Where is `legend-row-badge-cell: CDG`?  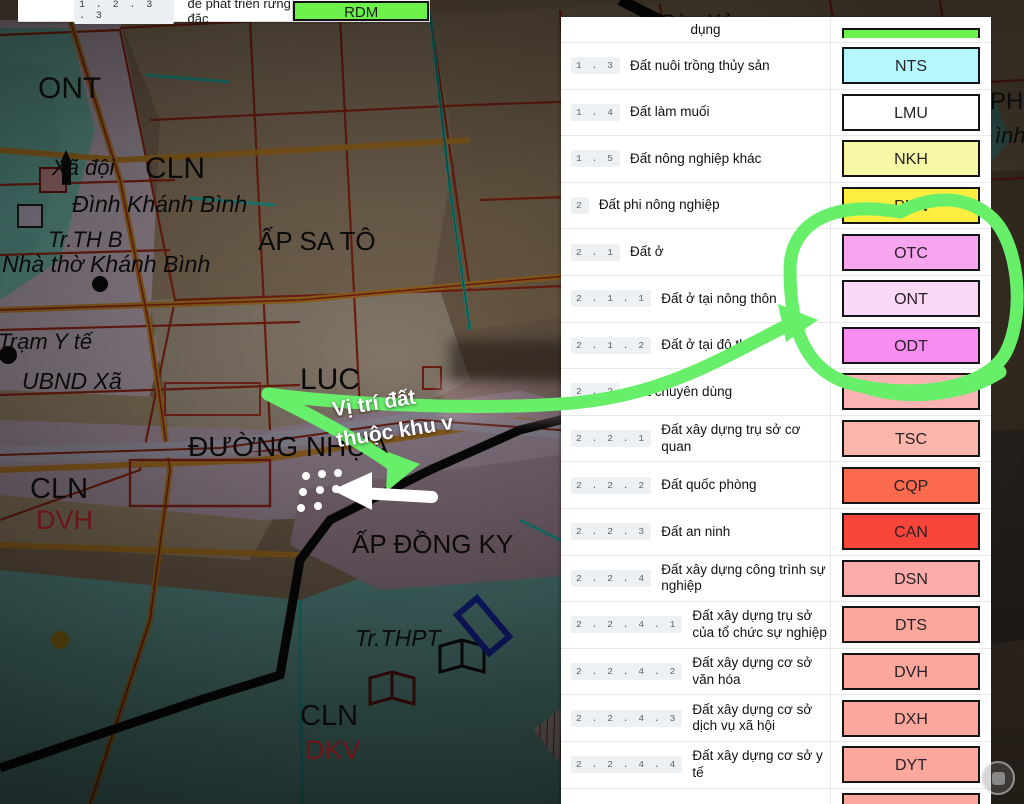
legend-row-badge-cell: CDG is located at coordinates (911, 392).